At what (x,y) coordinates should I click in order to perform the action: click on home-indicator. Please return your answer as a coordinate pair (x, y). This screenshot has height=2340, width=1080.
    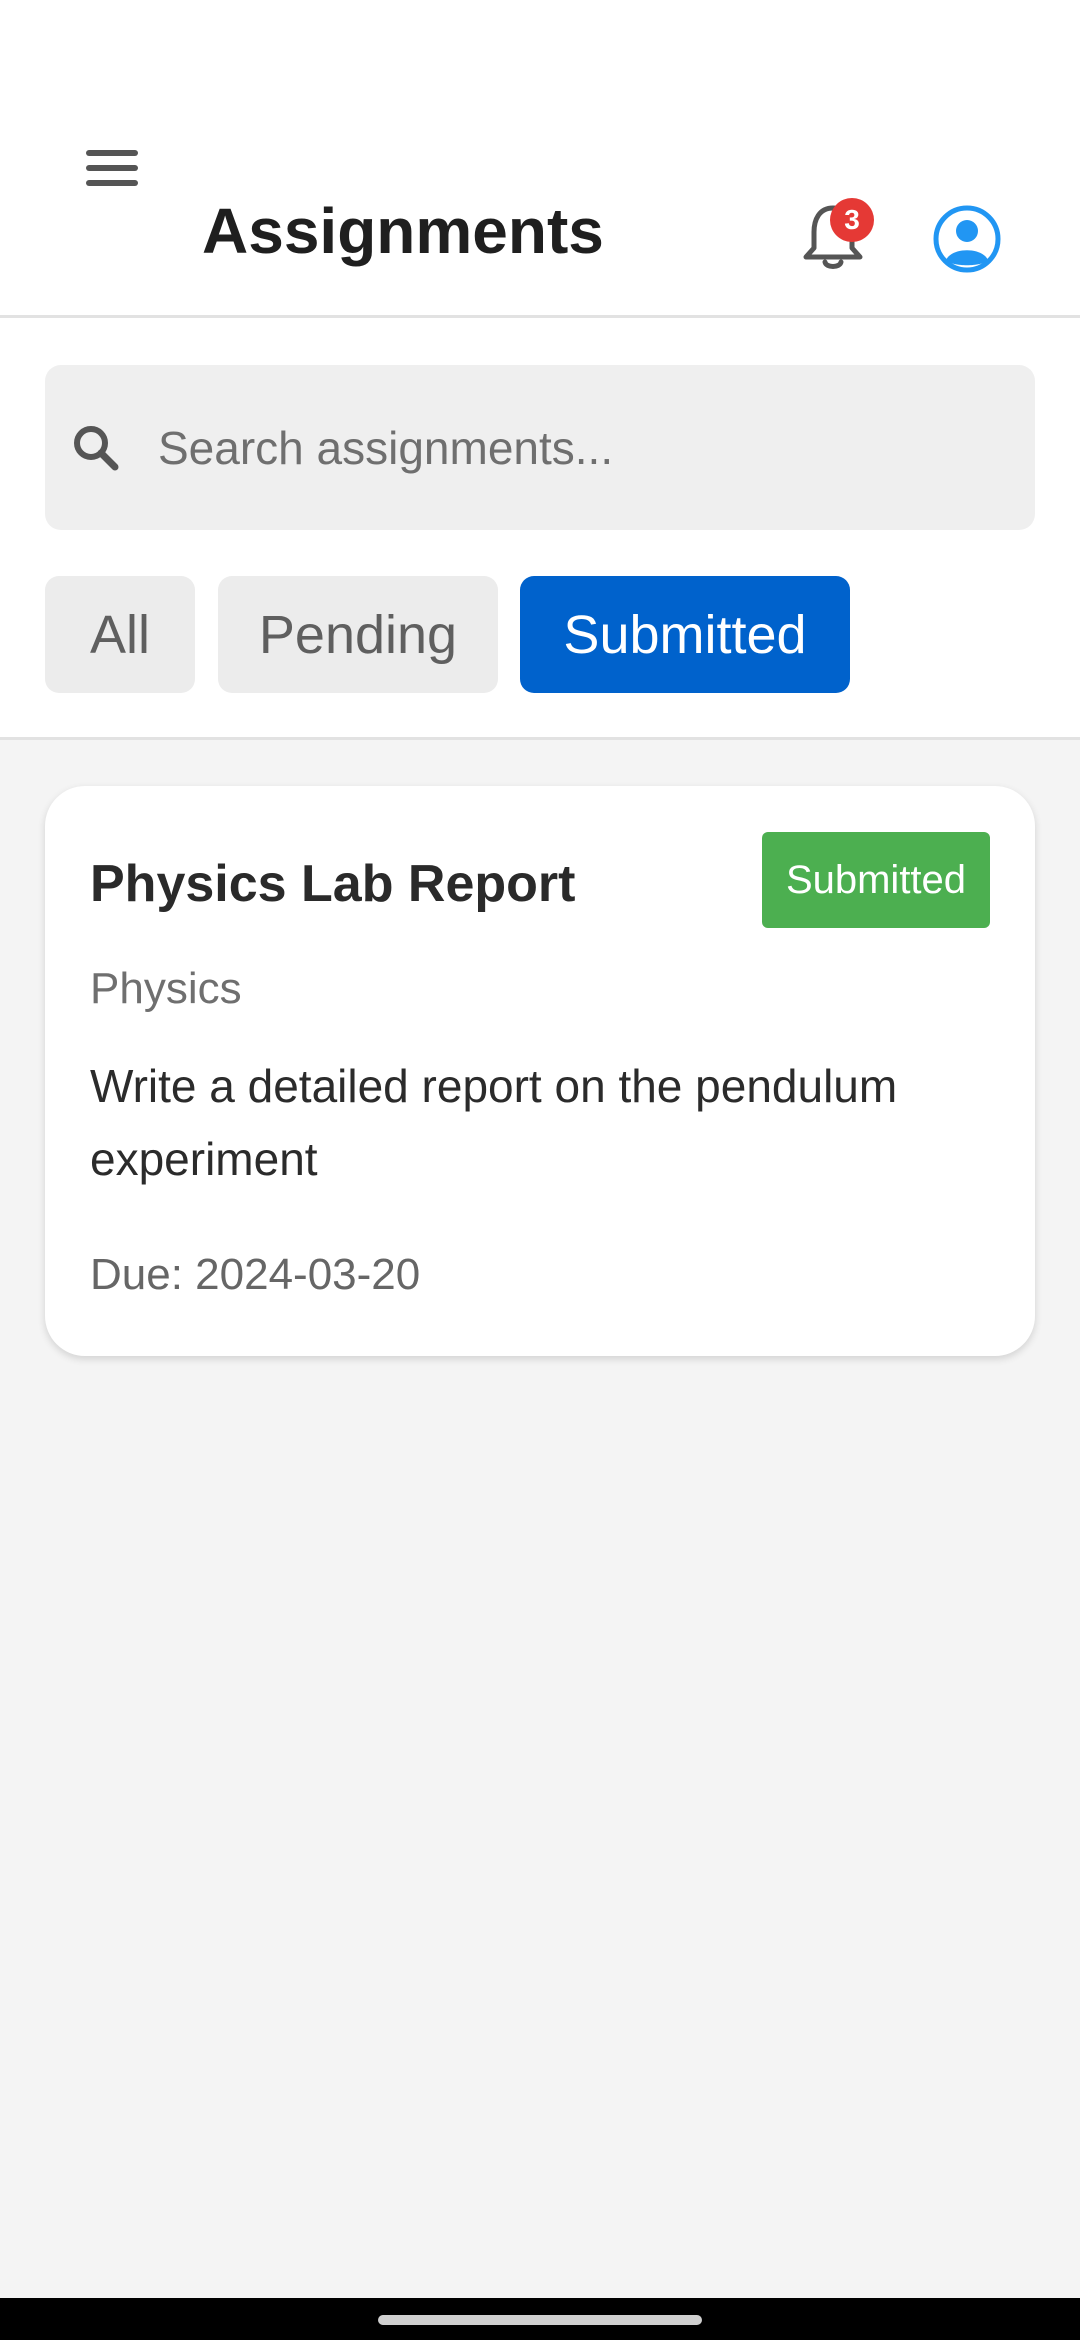
    Looking at the image, I should click on (540, 2320).